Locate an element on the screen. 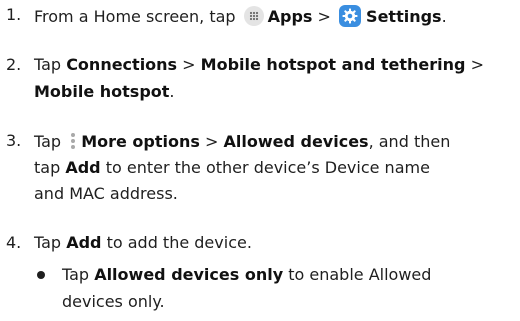 The height and width of the screenshot is (321, 520). step-4-line-1: Tap Add to add the device. is located at coordinates (143, 243).